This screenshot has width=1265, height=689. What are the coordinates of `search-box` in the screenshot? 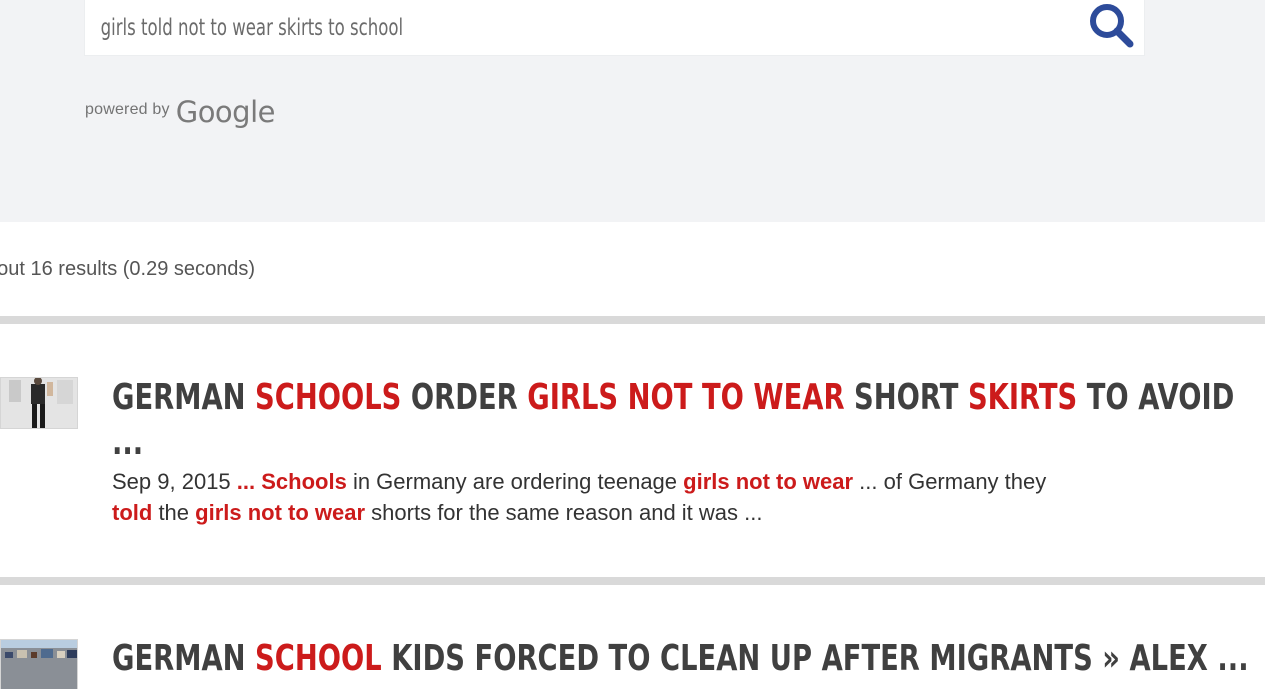 It's located at (614, 28).